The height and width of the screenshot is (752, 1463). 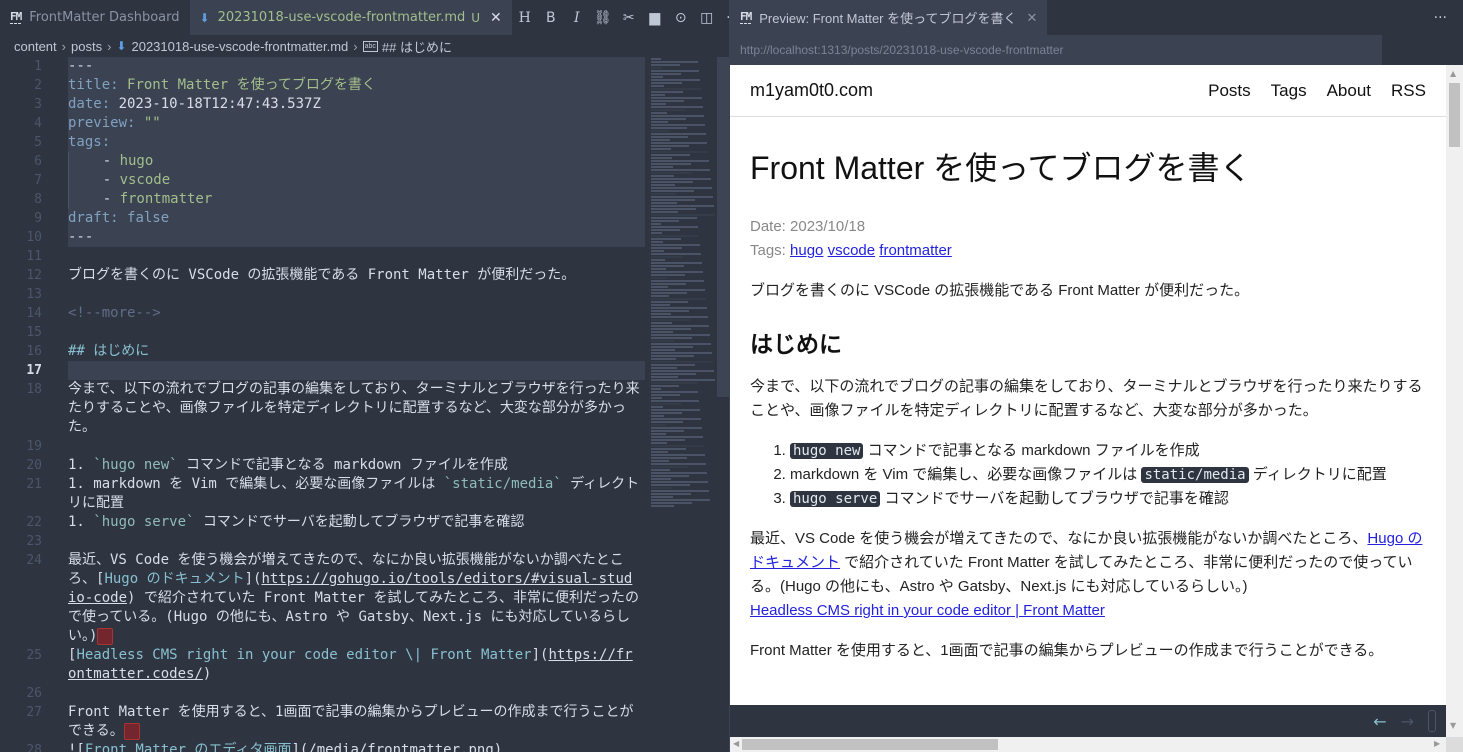 I want to click on scroll-up-icon: ▲, so click(x=1453, y=73).